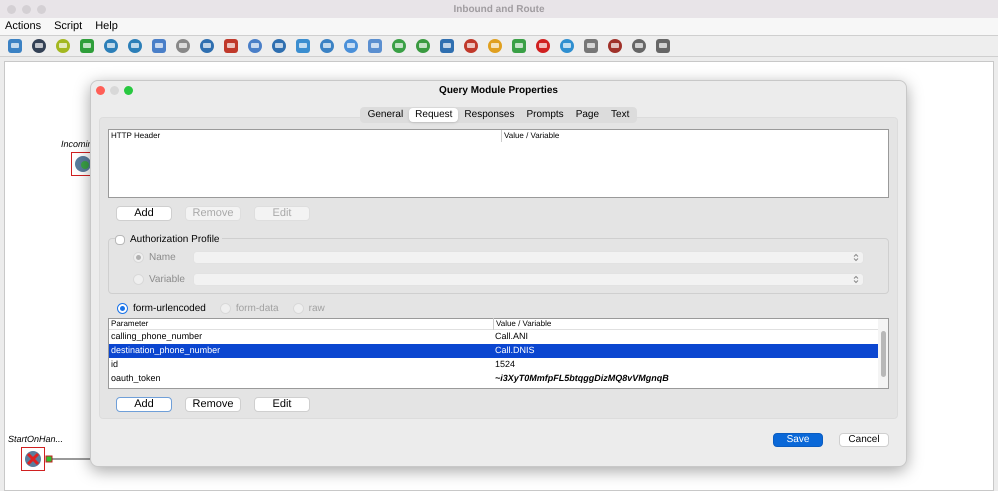 Image resolution: width=998 pixels, height=491 pixels. I want to click on radio-label: form-data, so click(257, 309).